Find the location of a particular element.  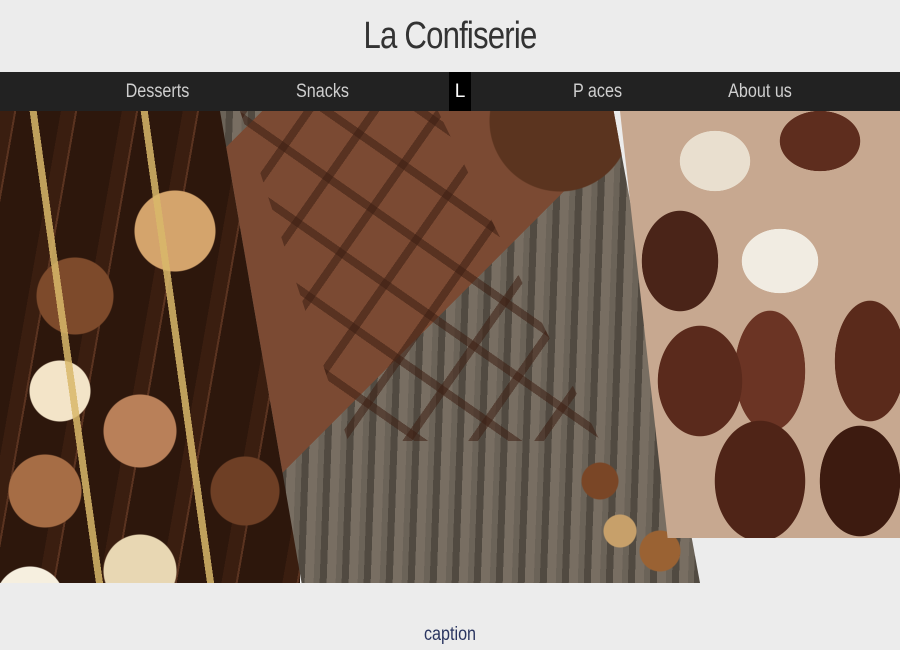

gallery-caption: caption is located at coordinates (450, 634).